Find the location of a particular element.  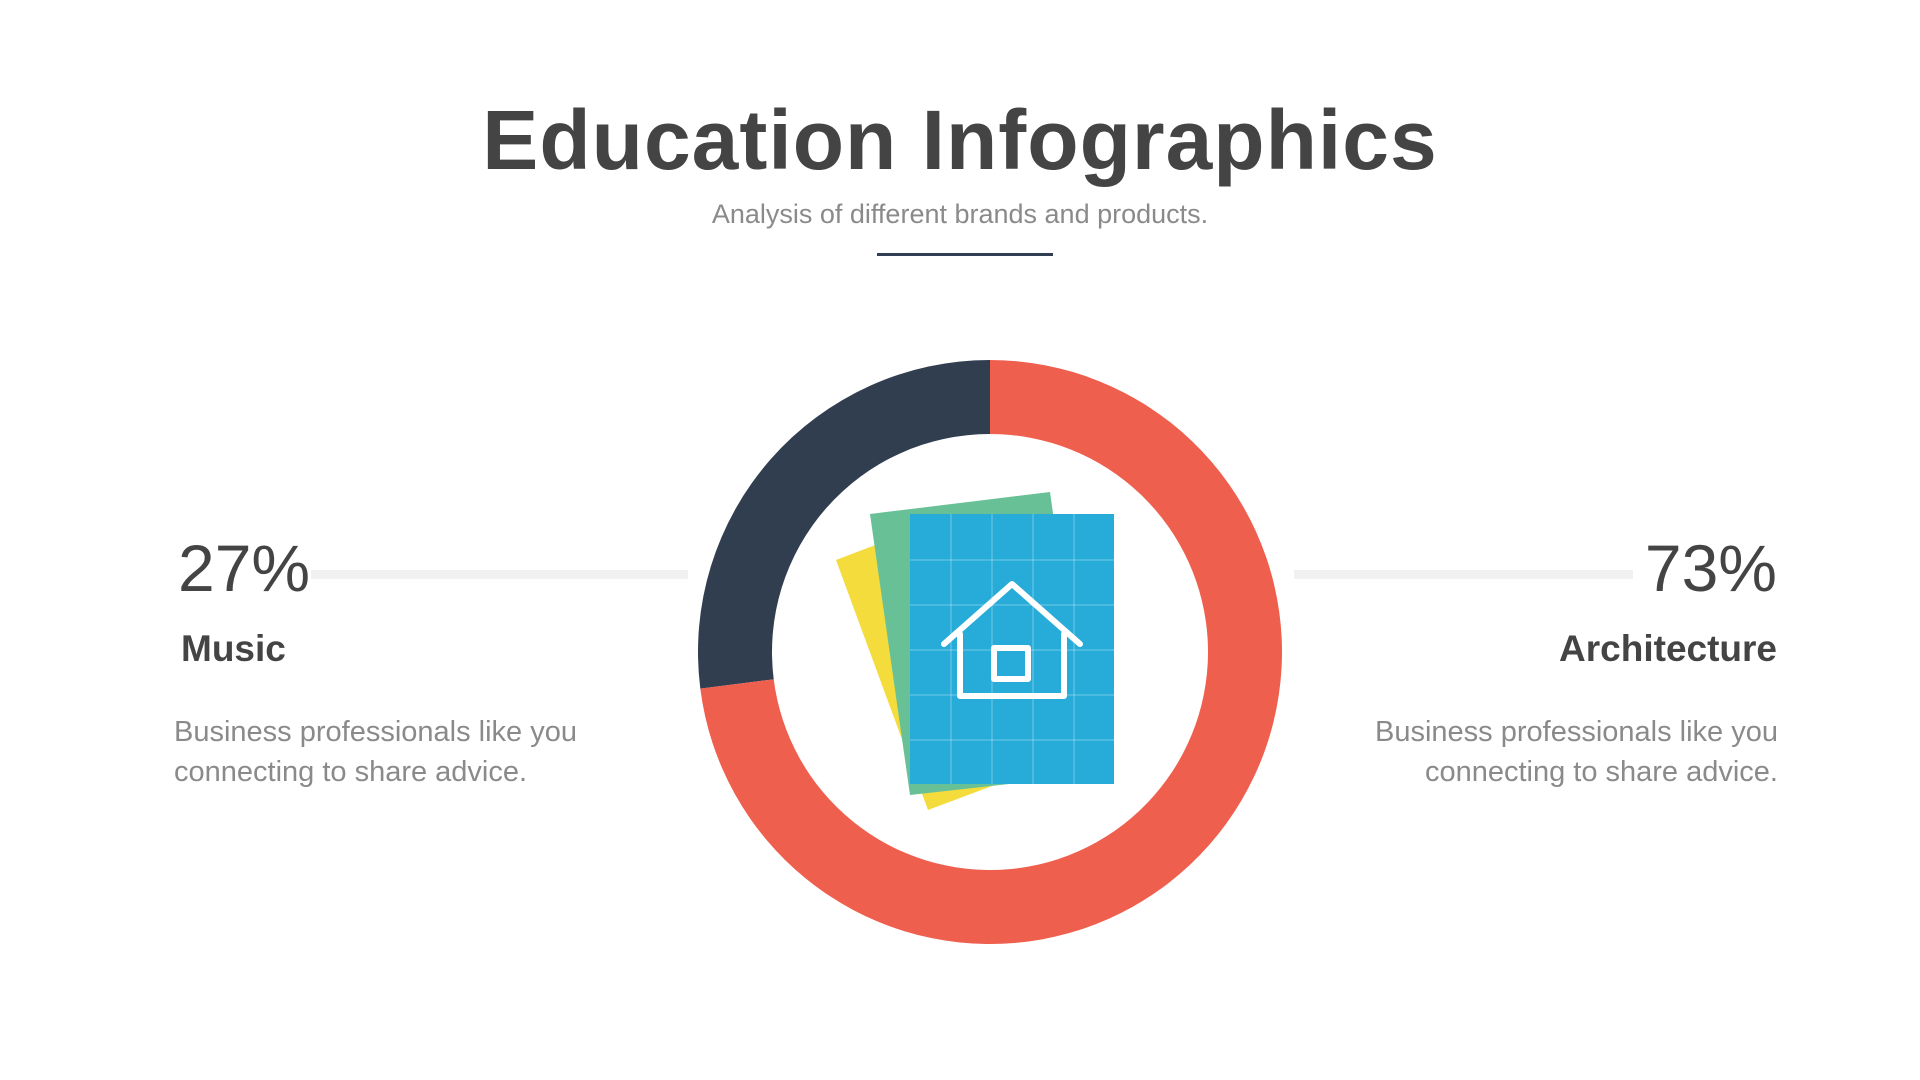

music-label: Music is located at coordinates (233, 648).